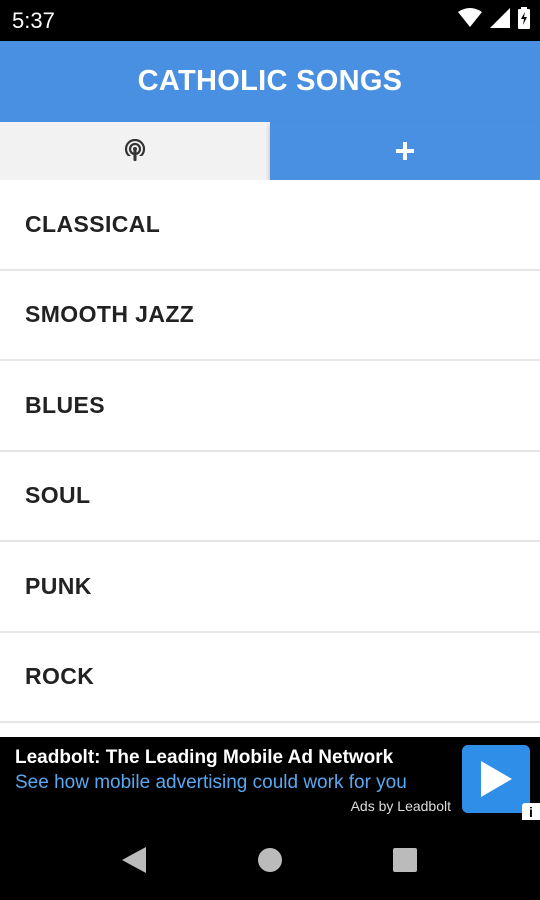 The width and height of the screenshot is (540, 900). I want to click on nav-recents-button, so click(405, 860).